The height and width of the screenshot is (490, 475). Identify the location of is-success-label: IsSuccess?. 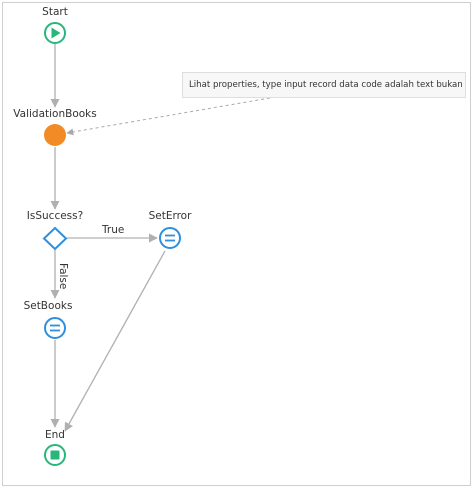
(55, 216).